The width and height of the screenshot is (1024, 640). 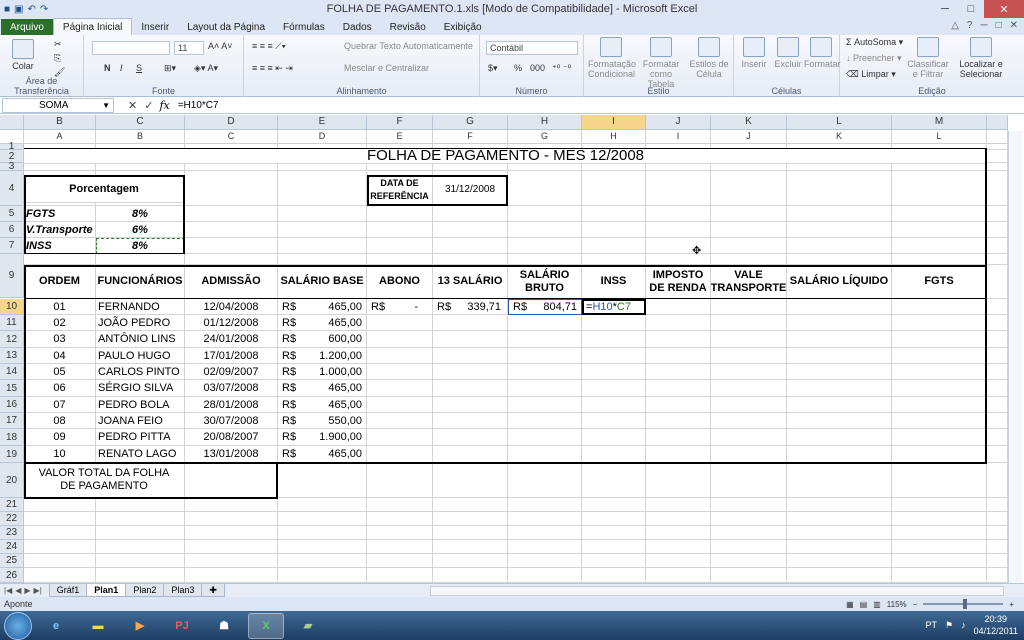 I want to click on row-header-4: 4, so click(x=12, y=188).